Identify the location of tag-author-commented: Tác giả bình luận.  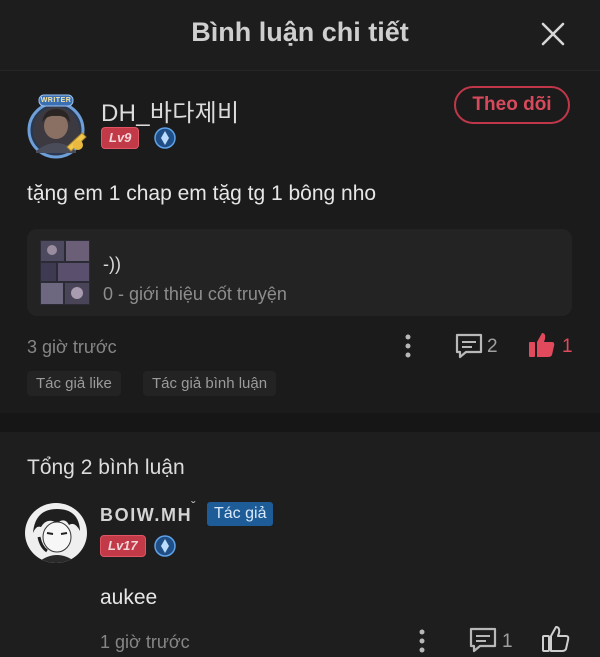
(210, 383).